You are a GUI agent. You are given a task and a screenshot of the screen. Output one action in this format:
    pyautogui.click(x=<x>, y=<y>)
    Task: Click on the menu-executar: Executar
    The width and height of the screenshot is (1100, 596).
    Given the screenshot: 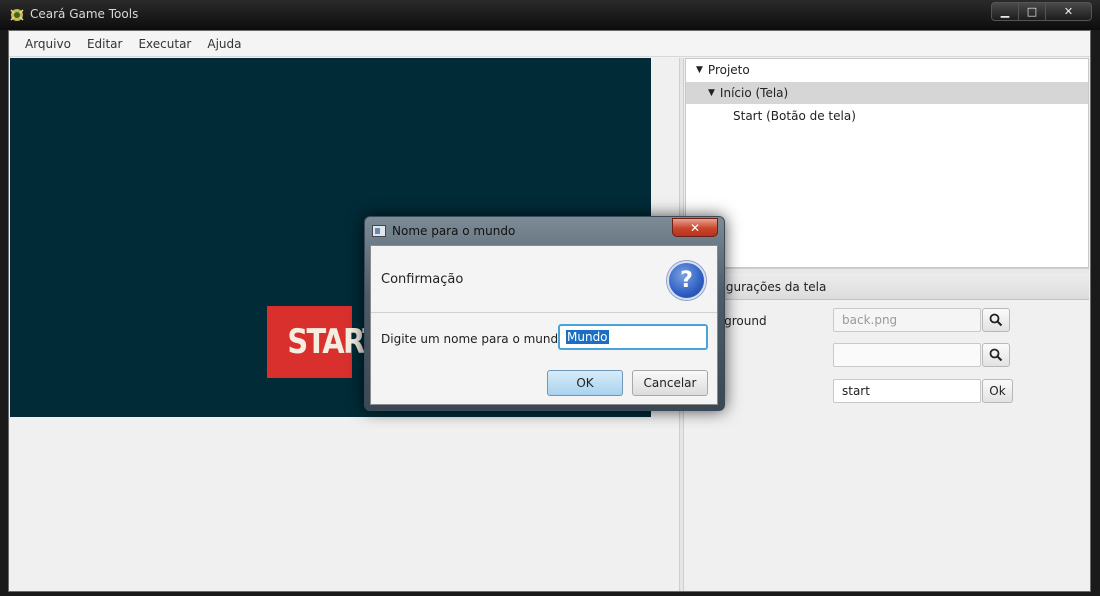 What is the action you would take?
    pyautogui.click(x=164, y=44)
    